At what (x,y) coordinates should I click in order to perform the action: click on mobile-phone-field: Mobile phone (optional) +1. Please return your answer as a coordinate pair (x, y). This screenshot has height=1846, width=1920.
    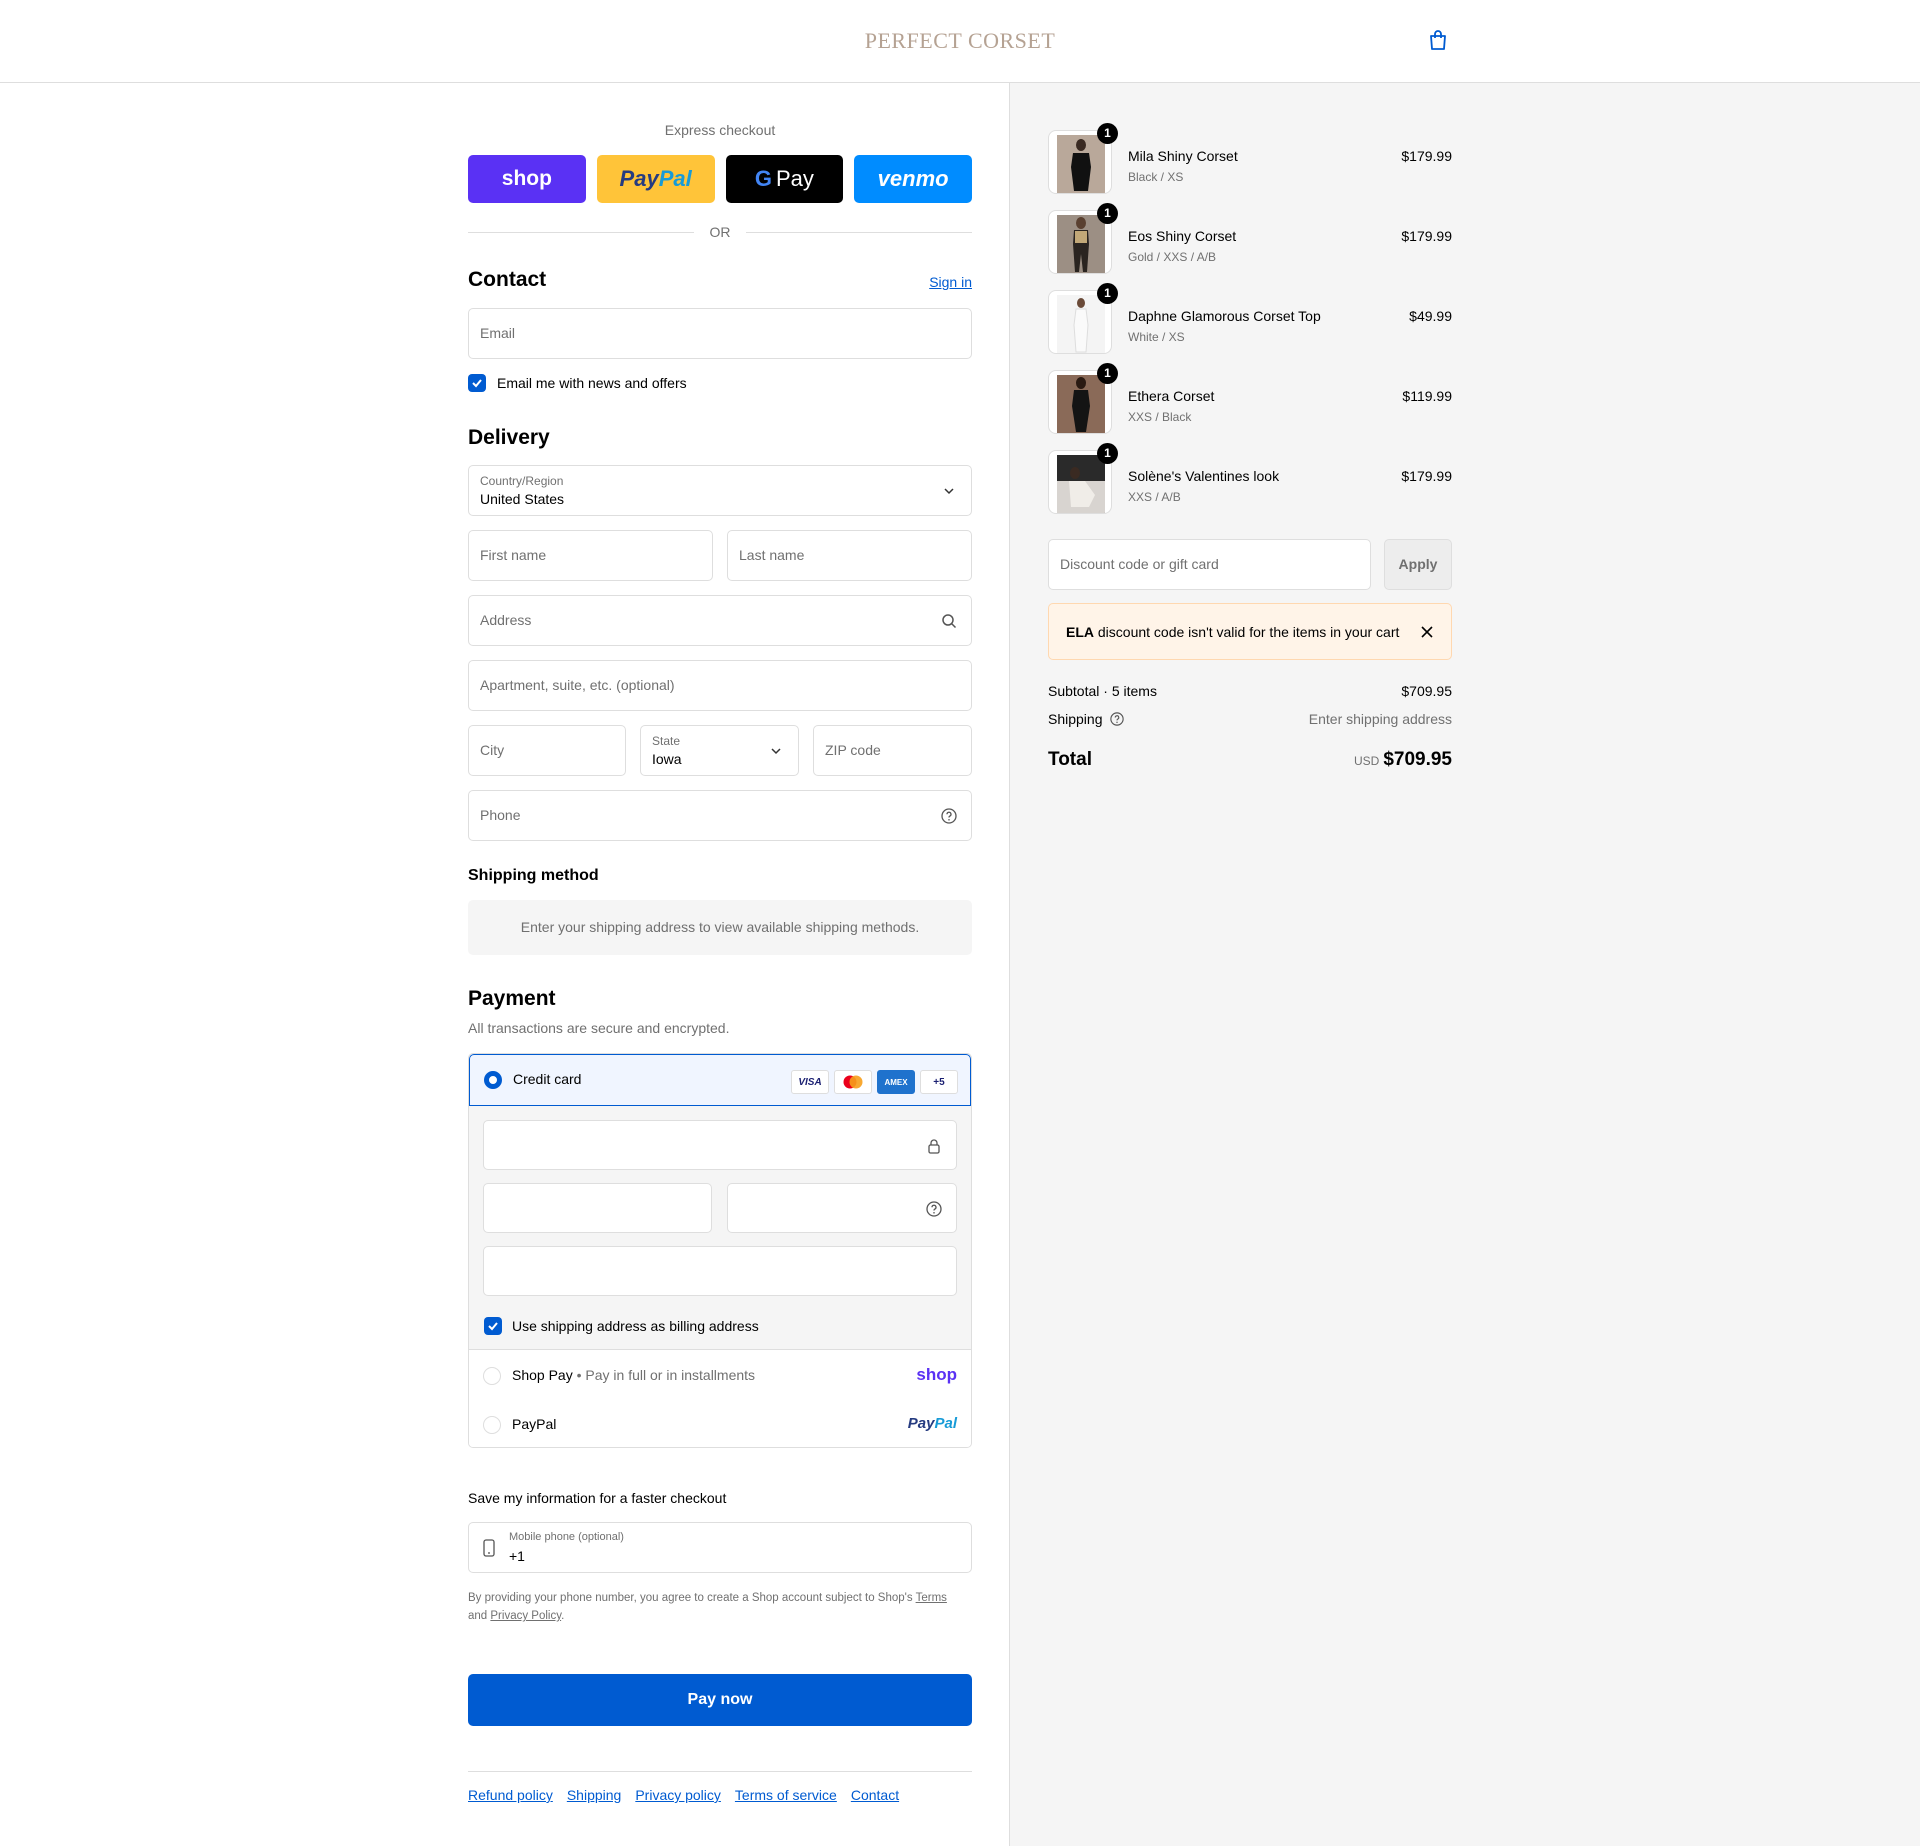
    Looking at the image, I should click on (720, 1547).